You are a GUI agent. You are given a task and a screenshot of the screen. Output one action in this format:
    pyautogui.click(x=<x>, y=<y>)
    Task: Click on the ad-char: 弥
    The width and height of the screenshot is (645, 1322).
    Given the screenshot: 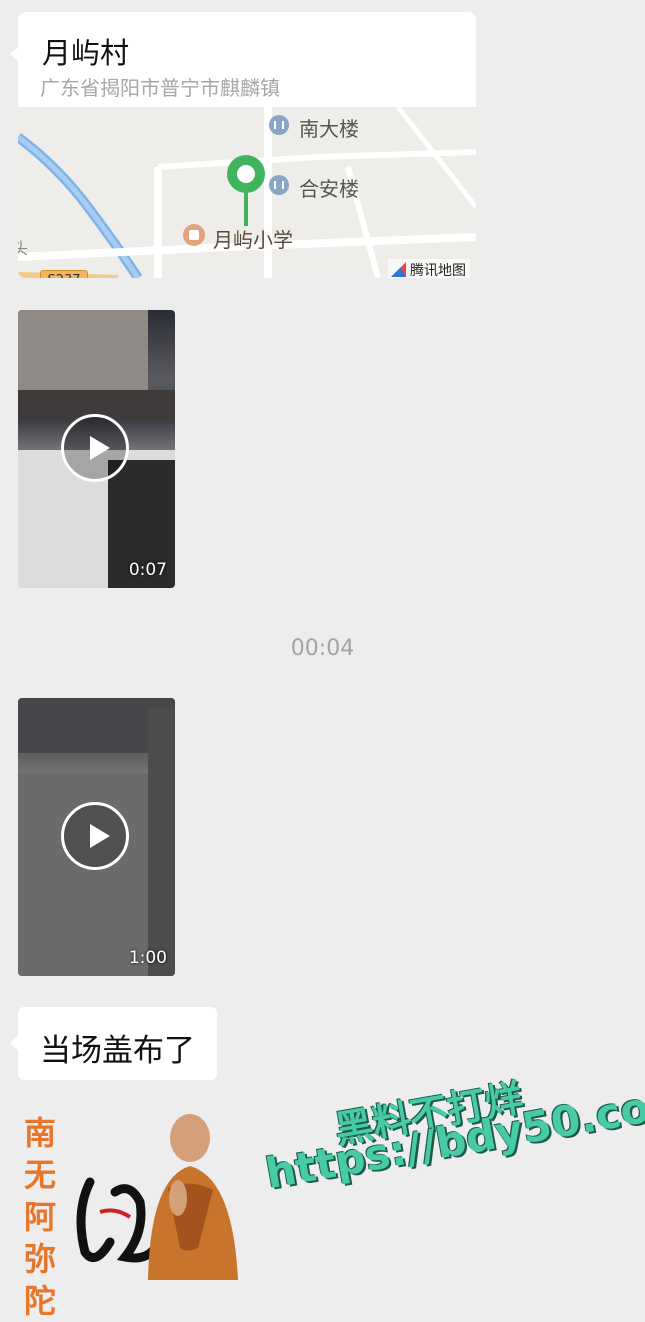 What is the action you would take?
    pyautogui.click(x=40, y=1259)
    